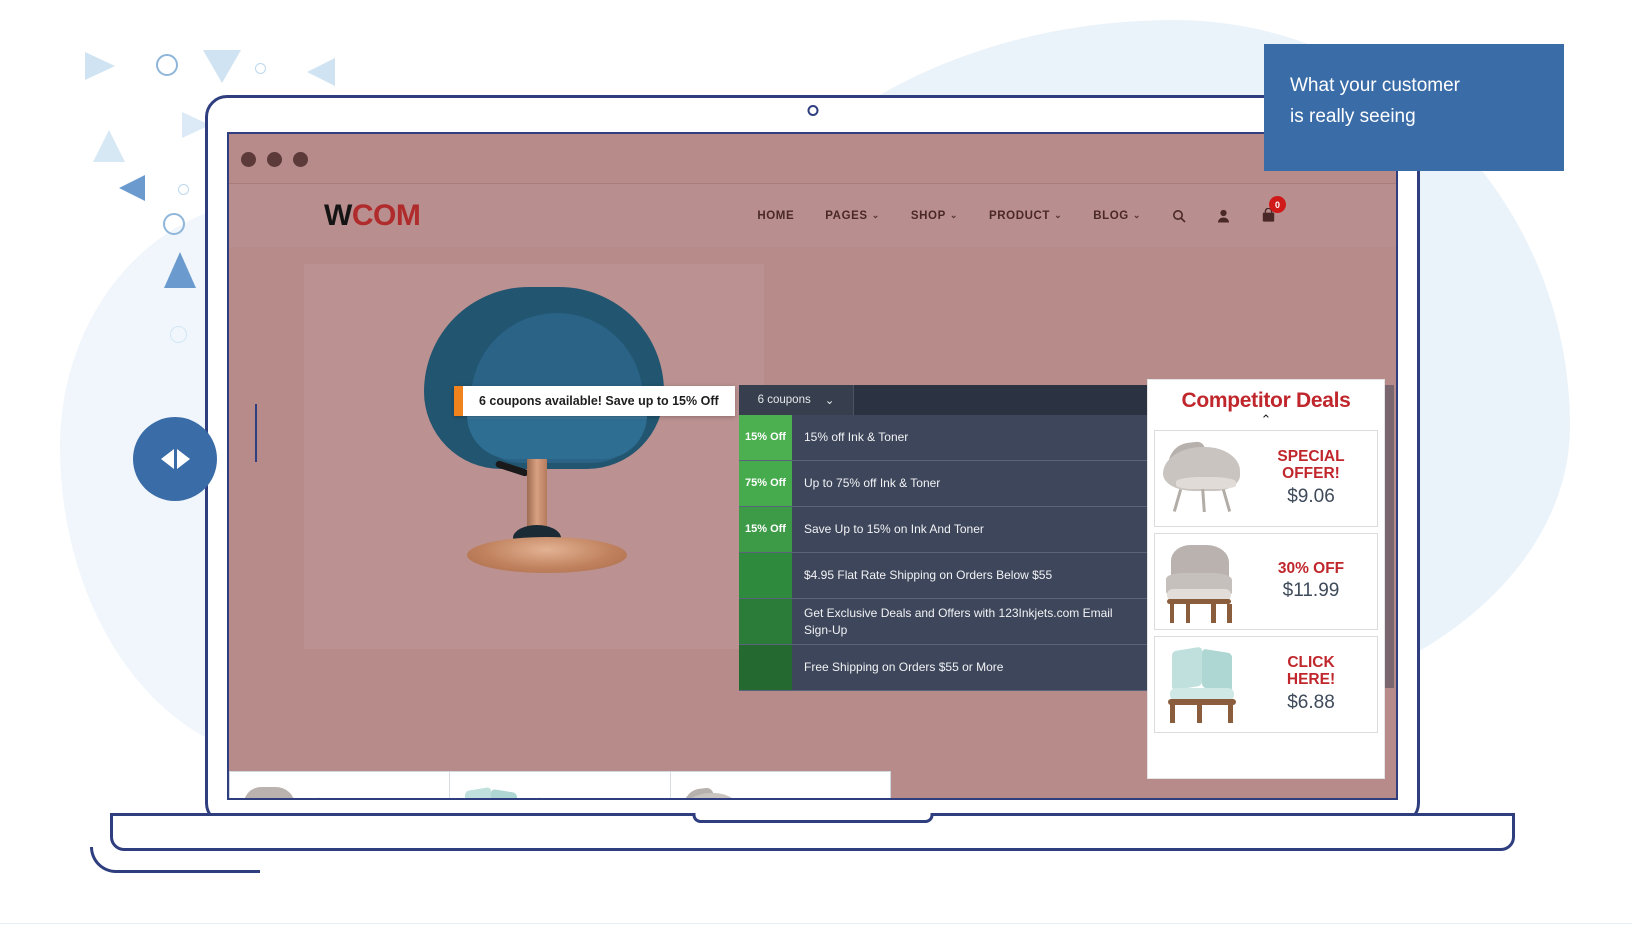  I want to click on ad-item: $63.99 SPECIAL OFFER!, so click(560, 785).